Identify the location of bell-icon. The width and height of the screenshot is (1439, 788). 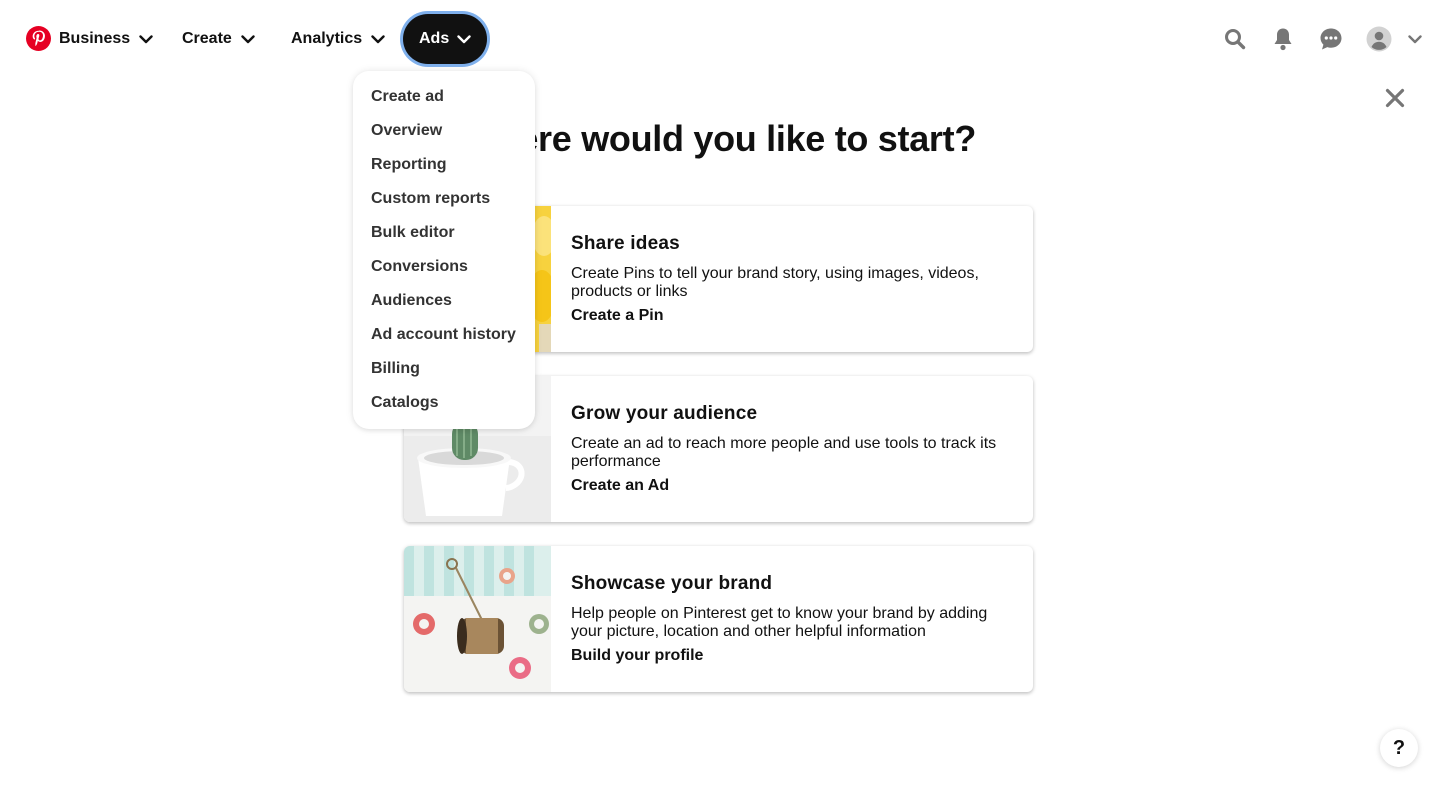
(1283, 39).